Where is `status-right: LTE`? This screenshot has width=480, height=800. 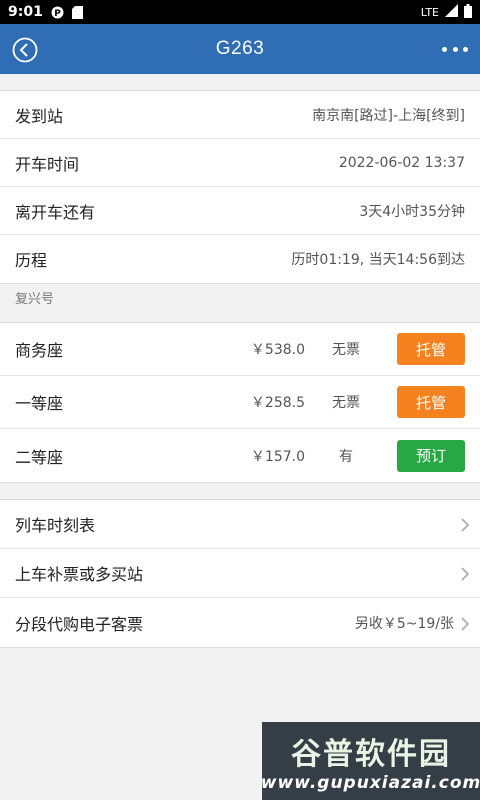
status-right: LTE is located at coordinates (446, 12).